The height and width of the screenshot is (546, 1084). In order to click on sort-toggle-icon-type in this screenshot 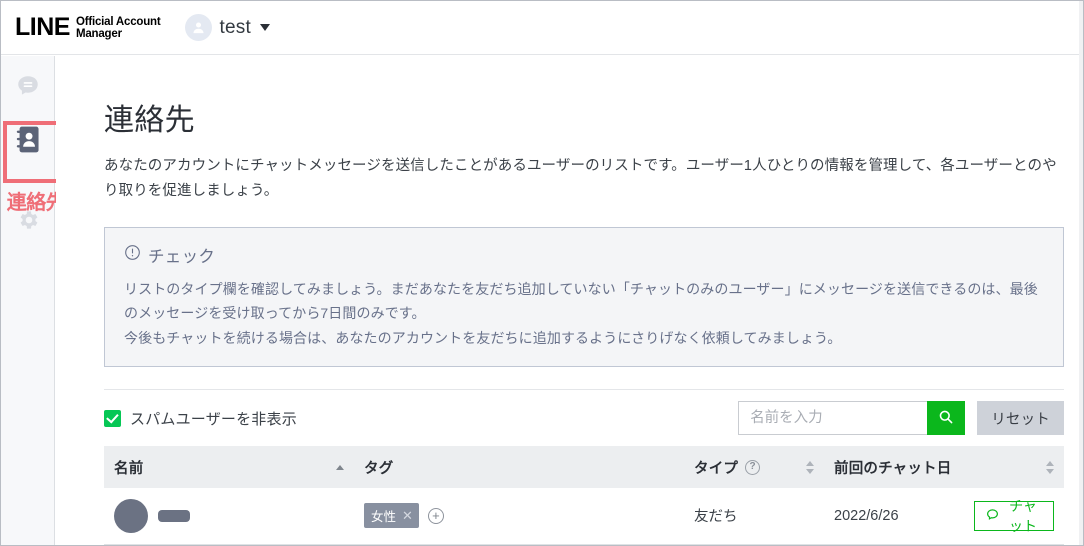, I will do `click(810, 467)`.